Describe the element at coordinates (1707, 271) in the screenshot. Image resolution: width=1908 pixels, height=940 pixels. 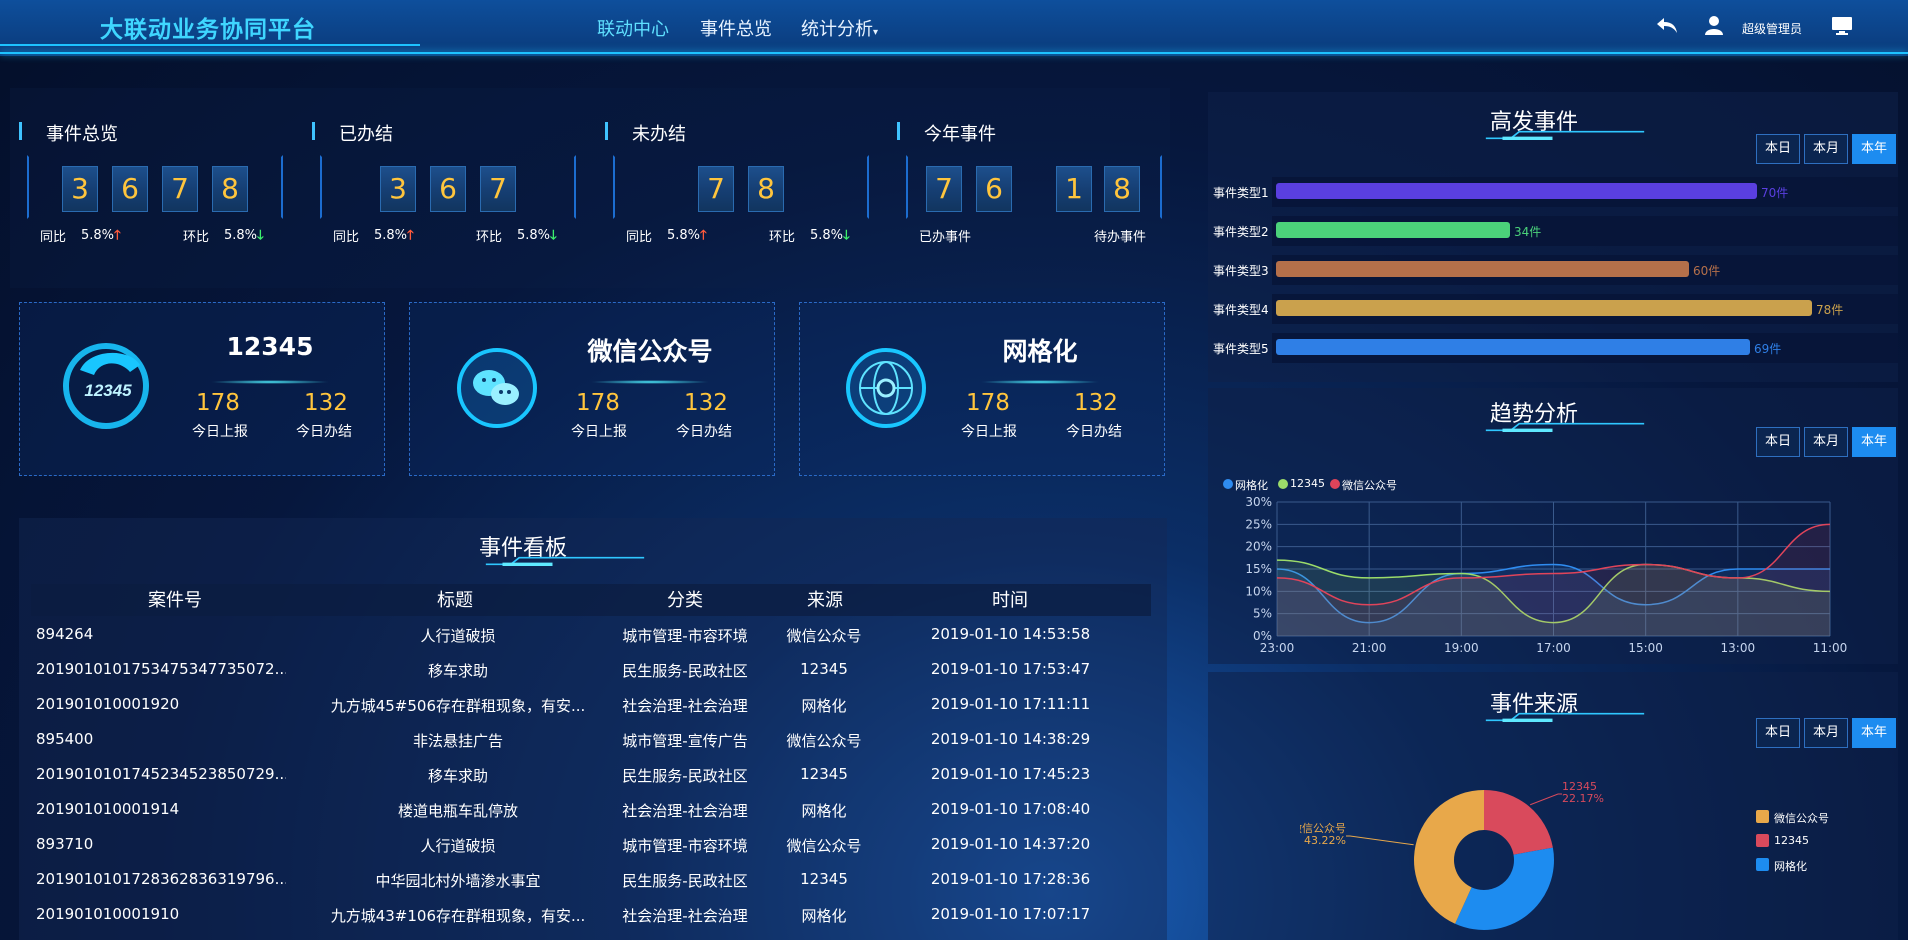
I see `bar-value-label: 60件` at that location.